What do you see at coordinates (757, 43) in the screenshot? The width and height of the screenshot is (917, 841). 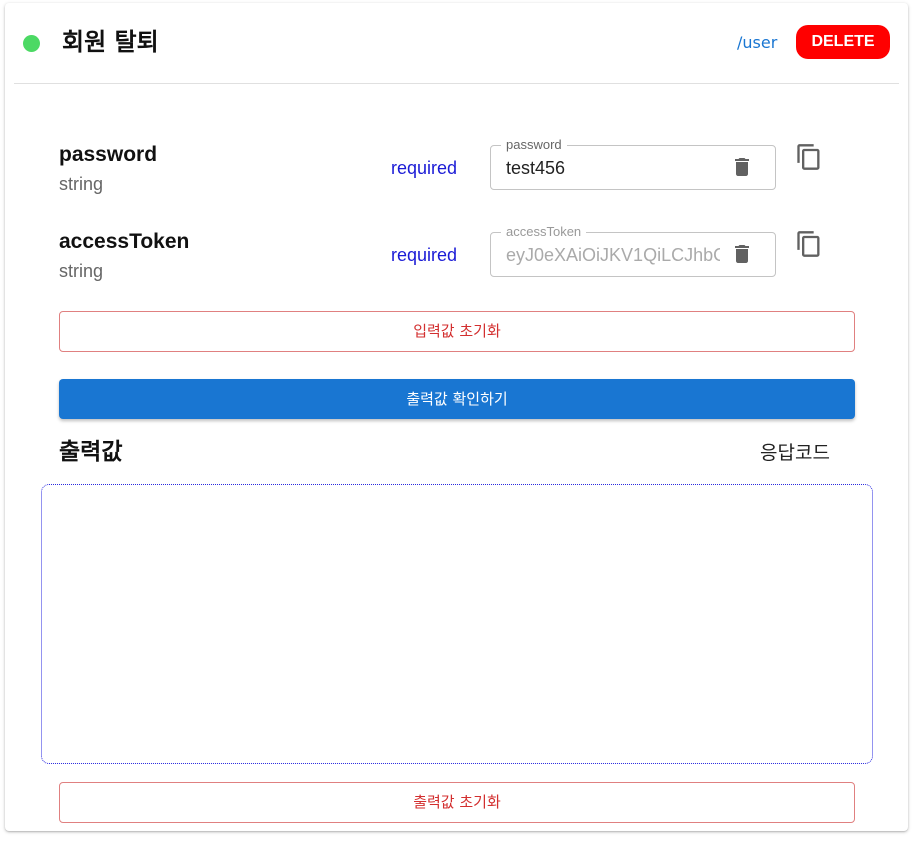 I see `endpoint-path-link: /user` at bounding box center [757, 43].